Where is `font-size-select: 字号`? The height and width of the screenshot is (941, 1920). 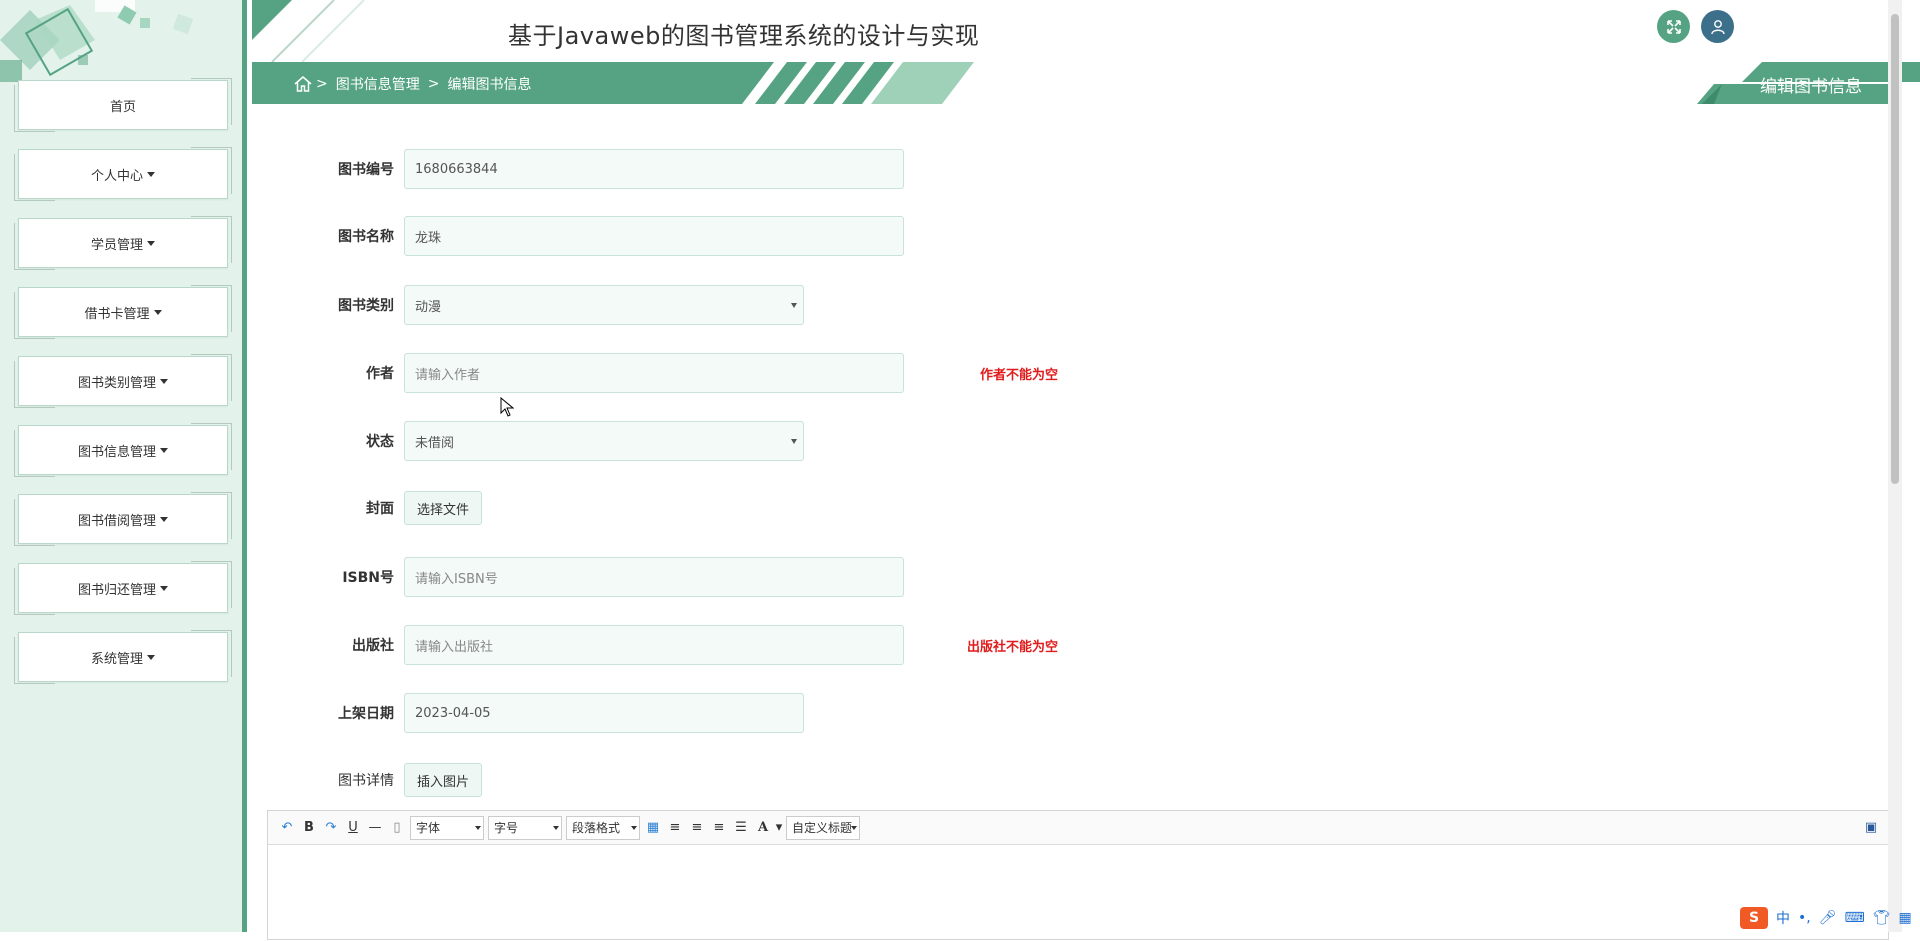
font-size-select: 字号 is located at coordinates (525, 827).